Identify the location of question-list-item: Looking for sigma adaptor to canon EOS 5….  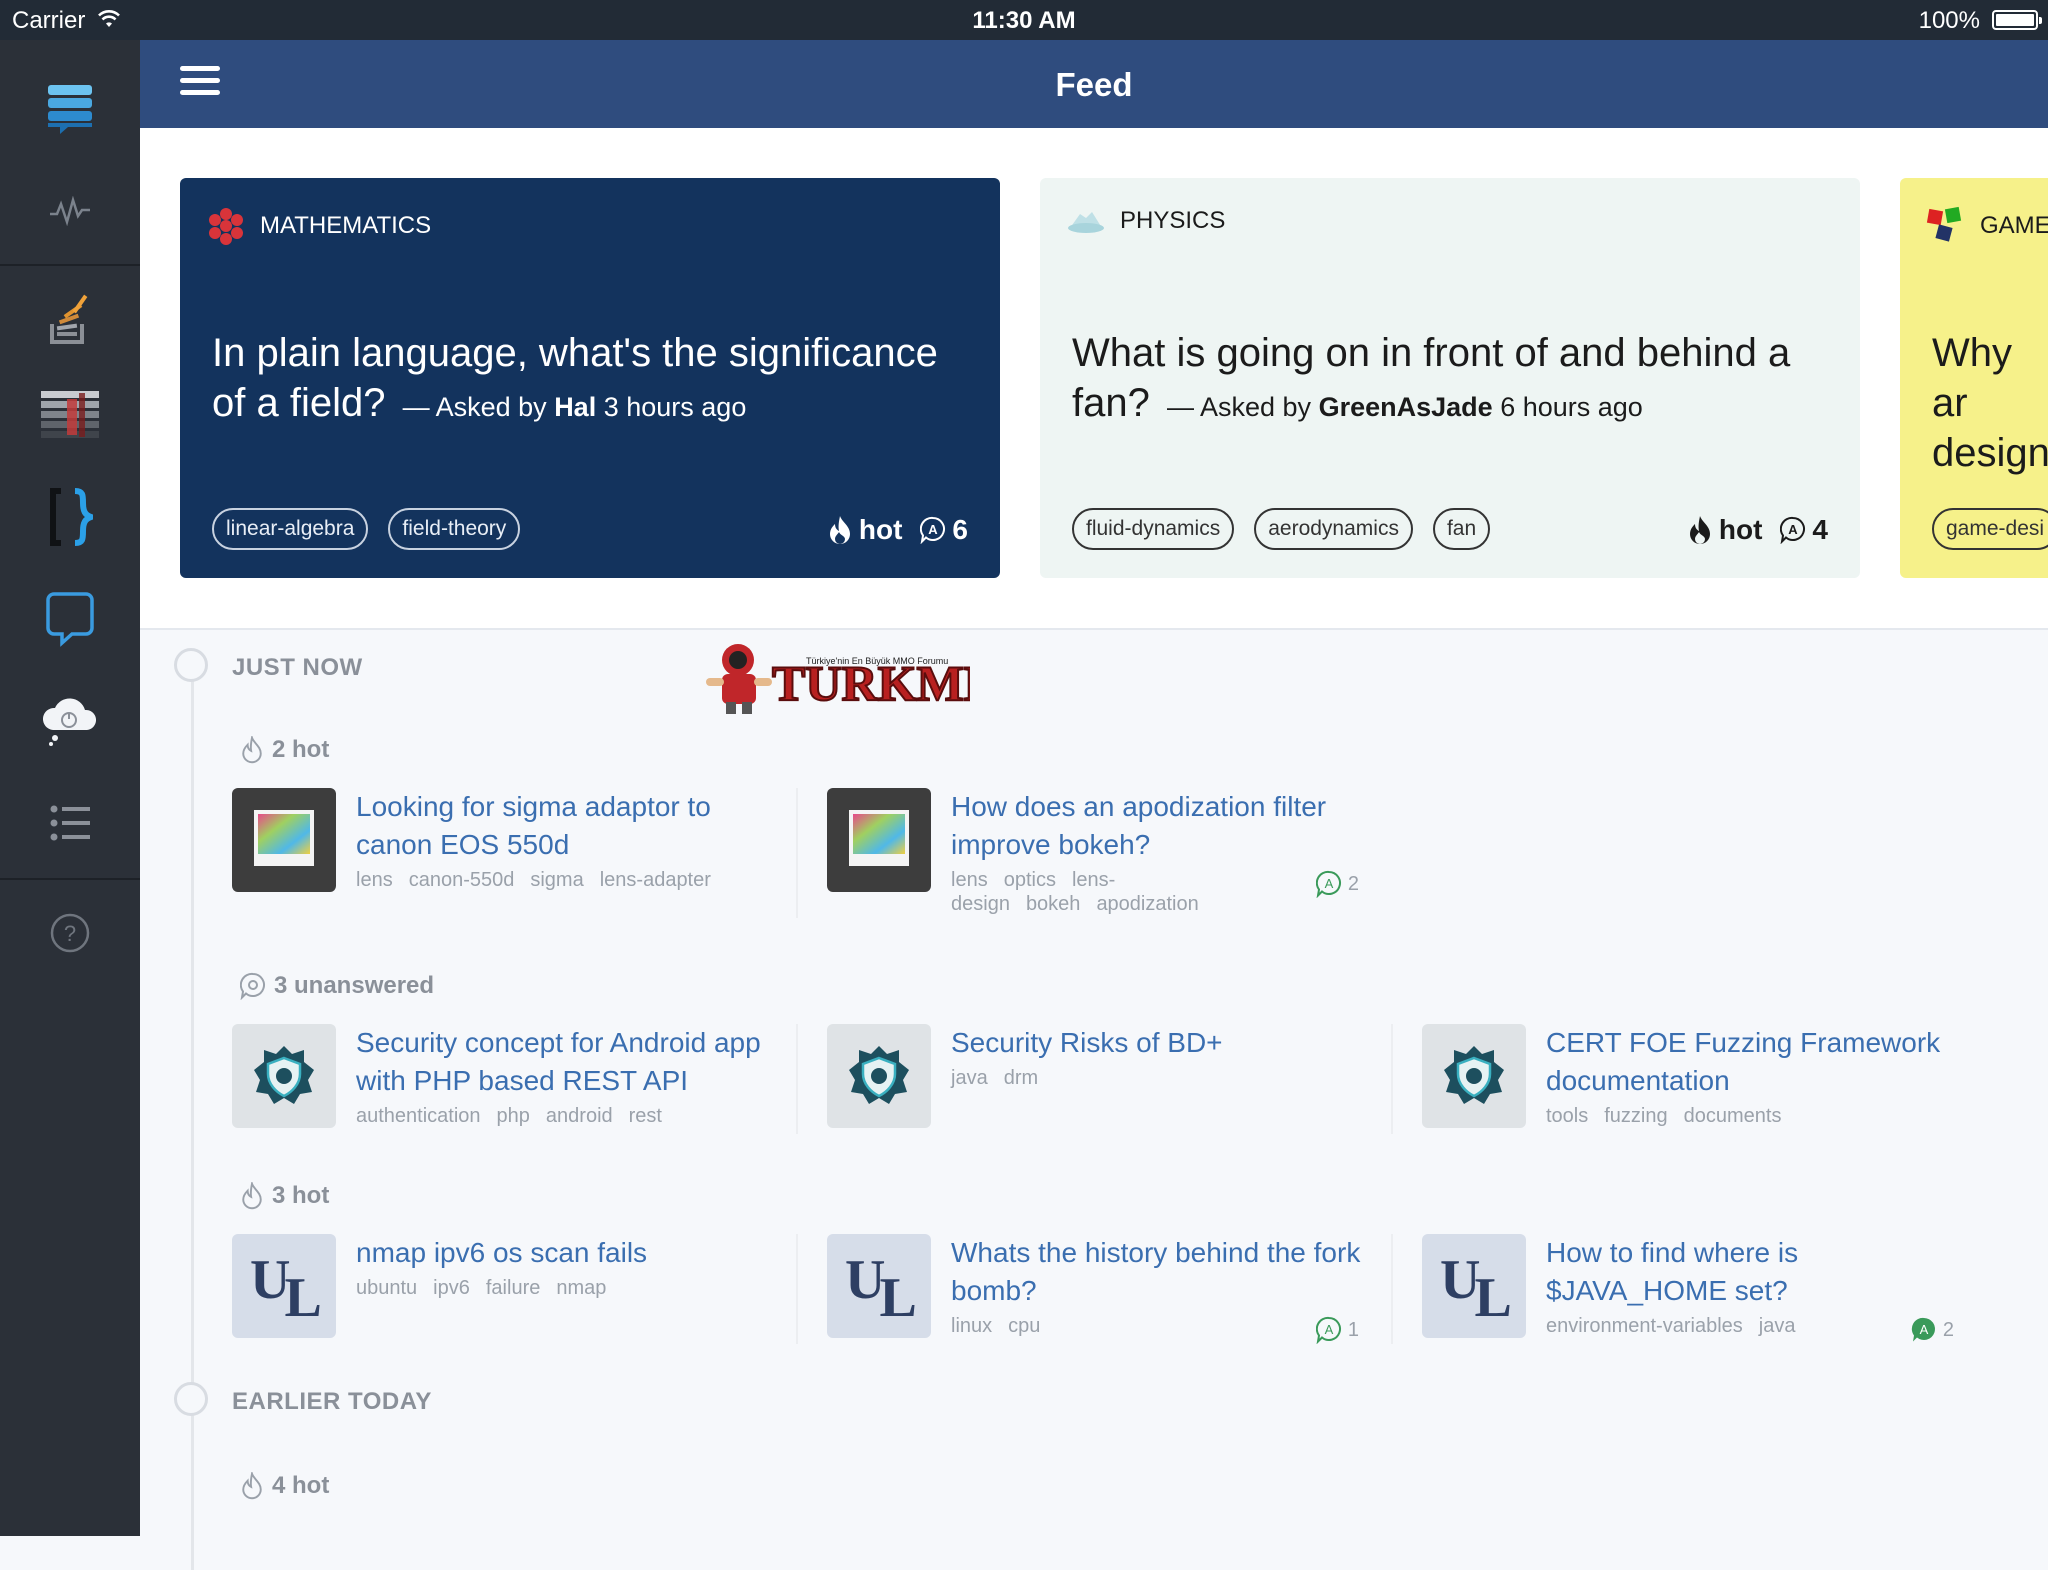
(512, 858).